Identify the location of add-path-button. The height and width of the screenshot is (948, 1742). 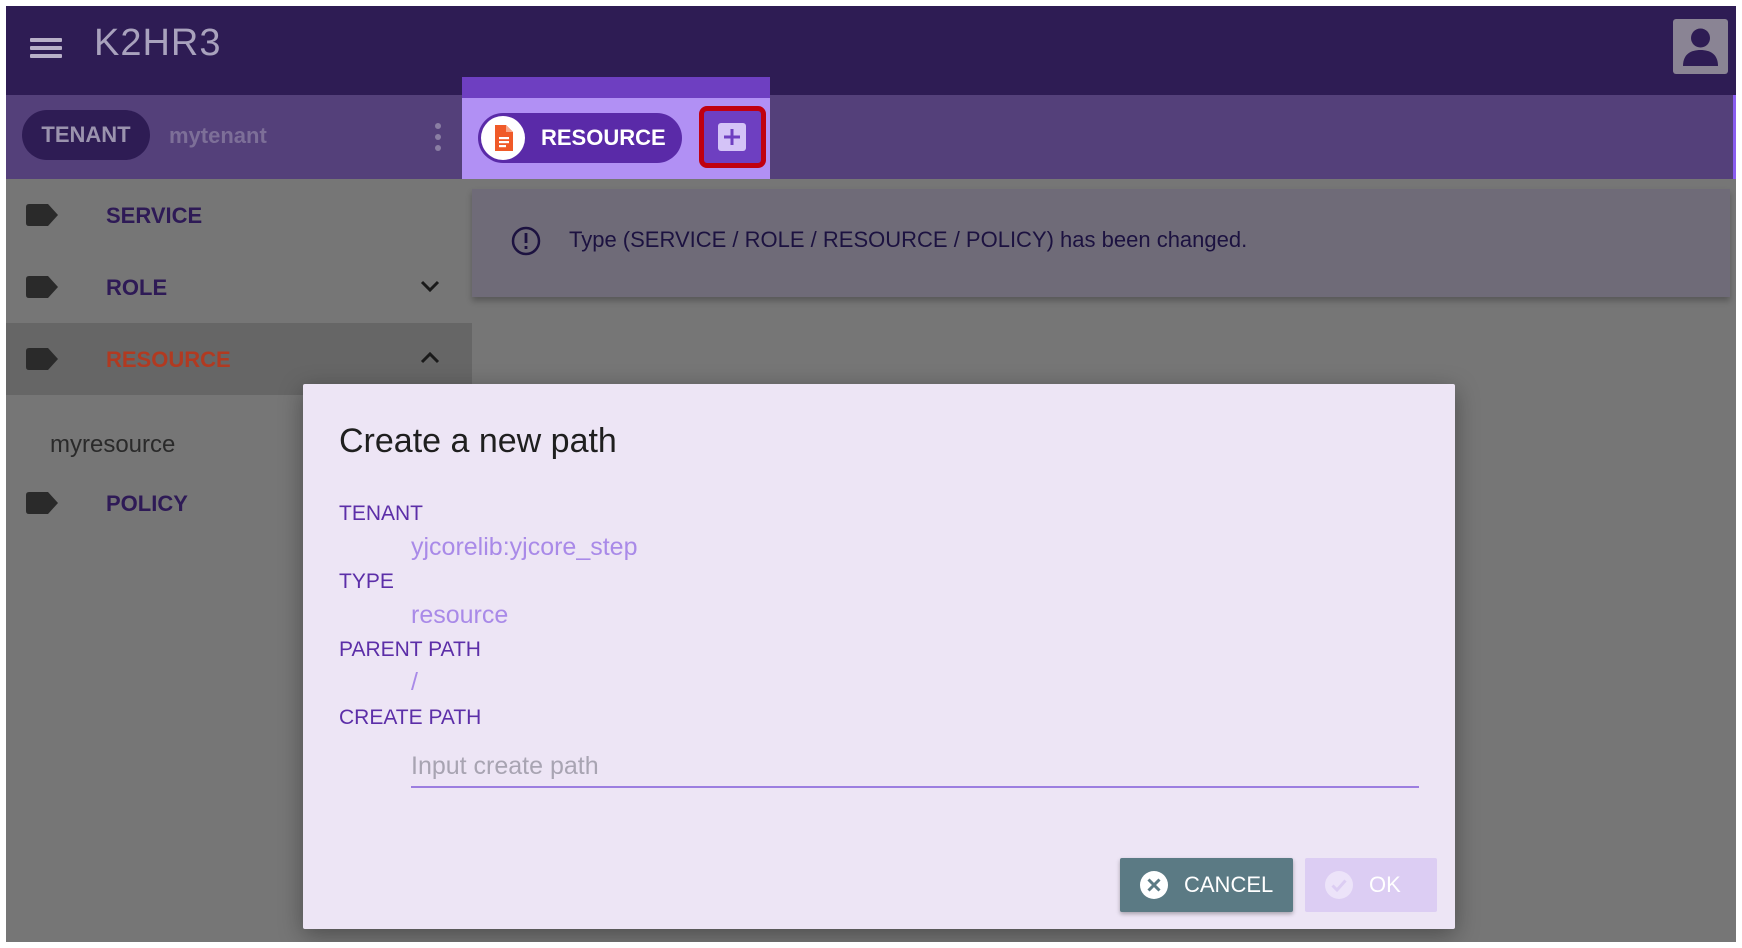
(732, 137).